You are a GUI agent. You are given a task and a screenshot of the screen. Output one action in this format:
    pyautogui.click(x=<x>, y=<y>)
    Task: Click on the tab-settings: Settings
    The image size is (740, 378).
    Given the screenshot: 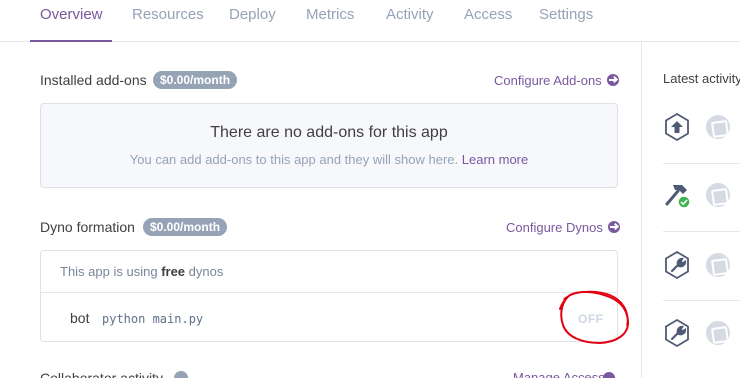 What is the action you would take?
    pyautogui.click(x=566, y=21)
    